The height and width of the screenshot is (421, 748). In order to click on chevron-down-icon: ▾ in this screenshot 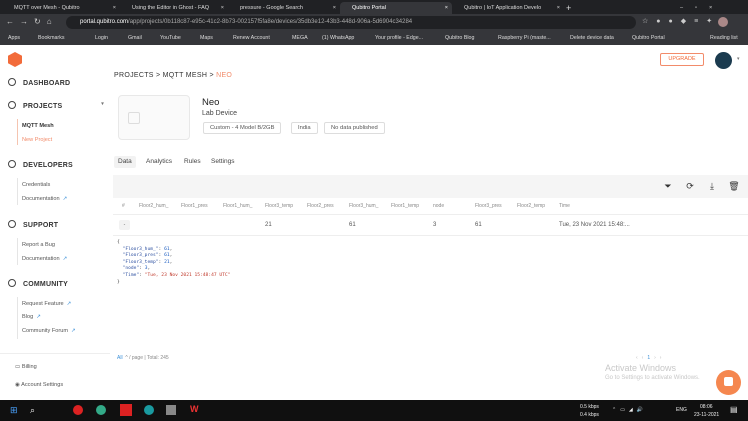, I will do `click(738, 59)`.